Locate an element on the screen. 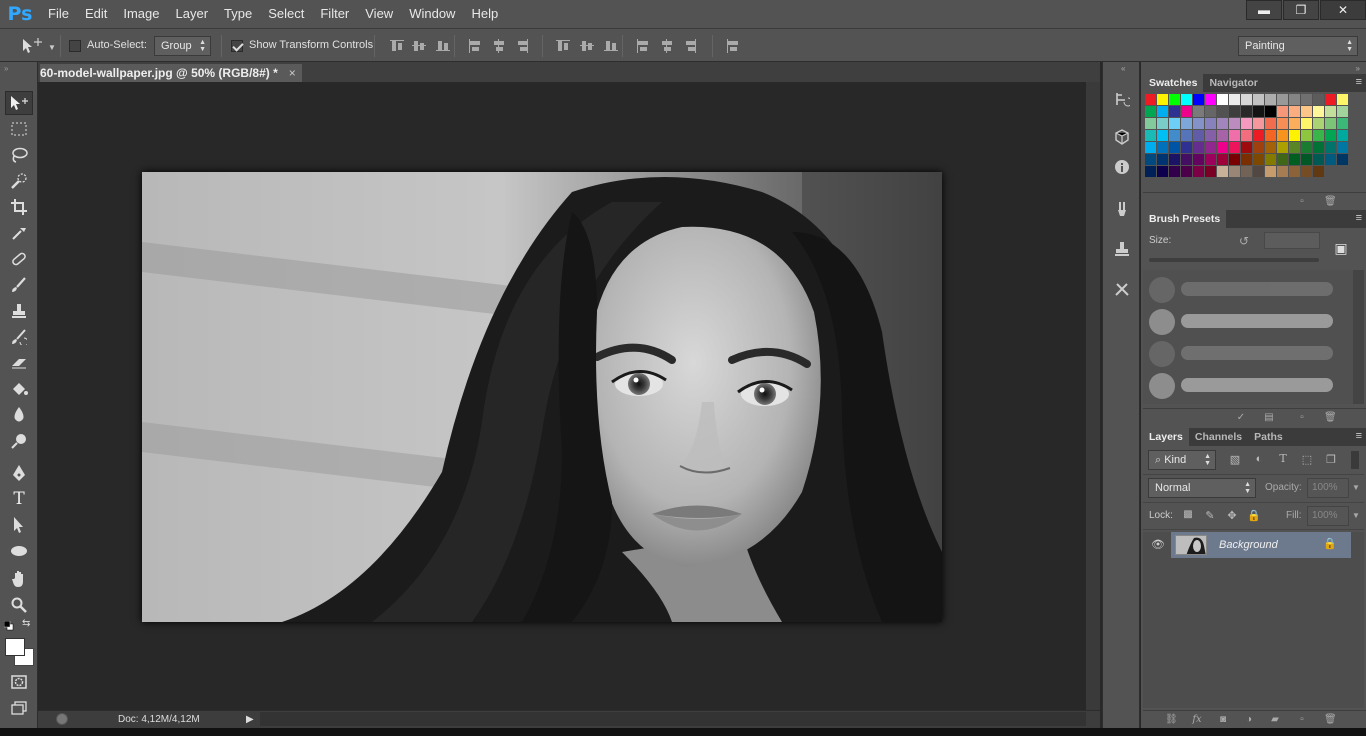 This screenshot has height=736, width=1366. panel-menu-icon: ≡ is located at coordinates (1359, 436).